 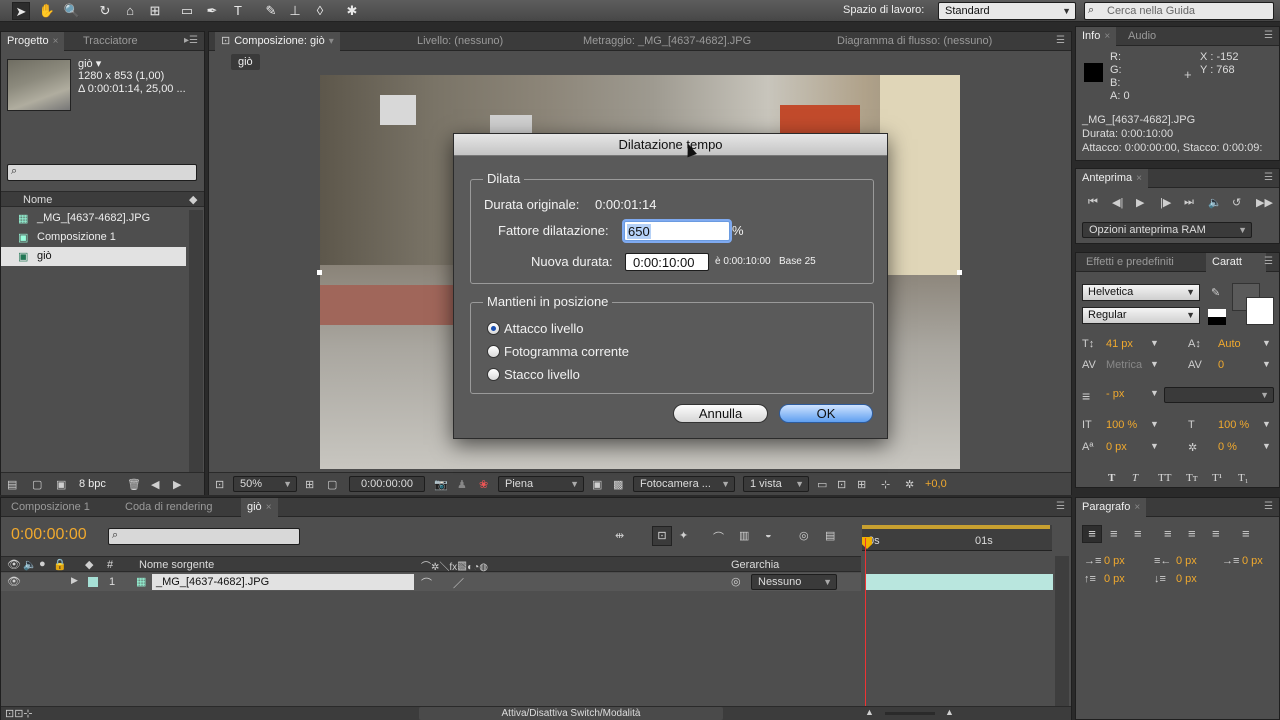 What do you see at coordinates (21, 11) in the screenshot?
I see `selection-tool-icon: ➤` at bounding box center [21, 11].